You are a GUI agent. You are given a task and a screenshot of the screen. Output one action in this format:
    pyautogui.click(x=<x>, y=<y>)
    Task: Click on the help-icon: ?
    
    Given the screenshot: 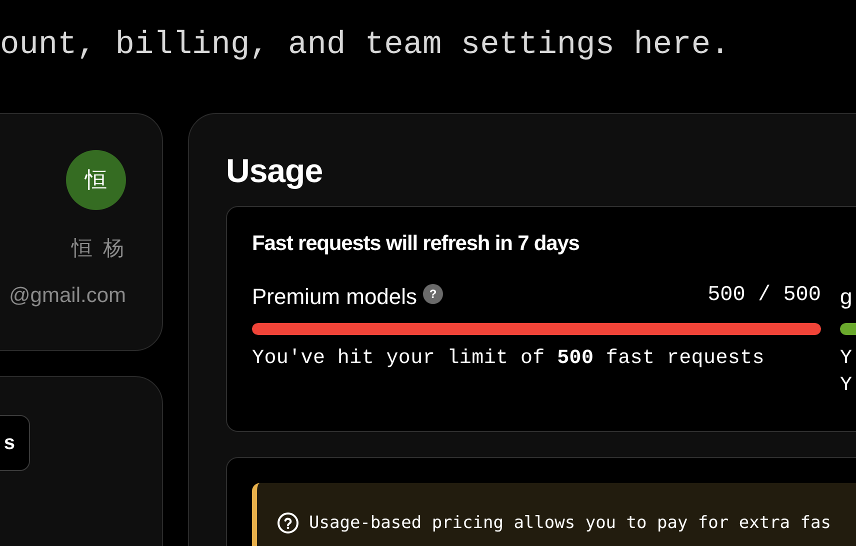 What is the action you would take?
    pyautogui.click(x=433, y=294)
    